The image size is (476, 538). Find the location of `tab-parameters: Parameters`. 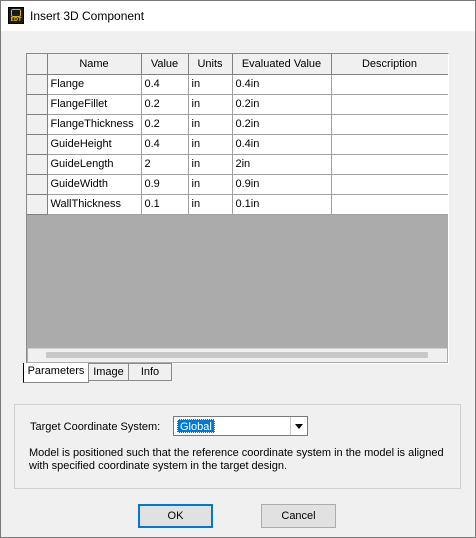

tab-parameters: Parameters is located at coordinates (56, 373).